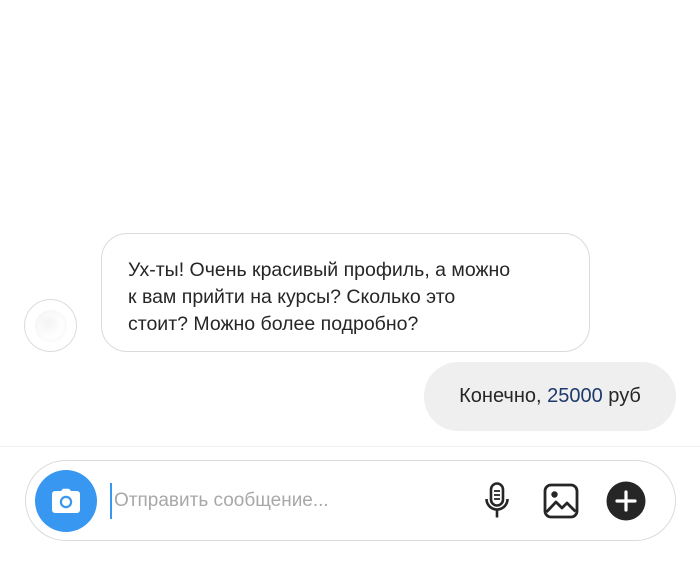 This screenshot has height=567, width=700. I want to click on gallery-icon, so click(561, 501).